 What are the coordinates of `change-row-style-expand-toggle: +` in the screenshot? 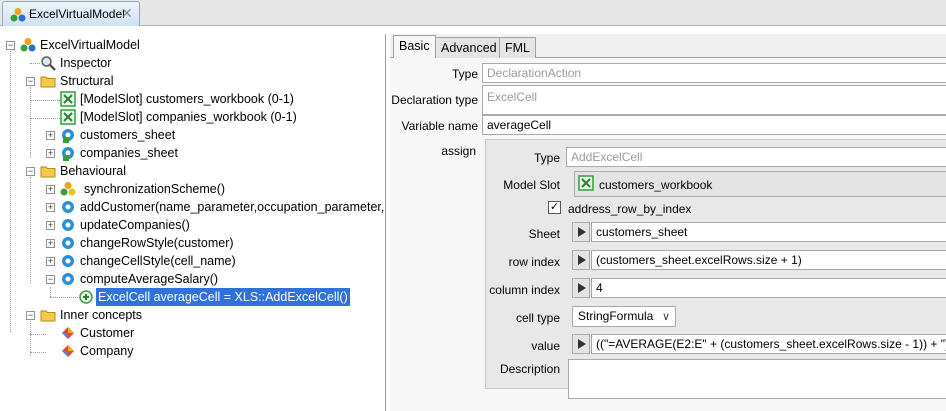 It's located at (50, 243).